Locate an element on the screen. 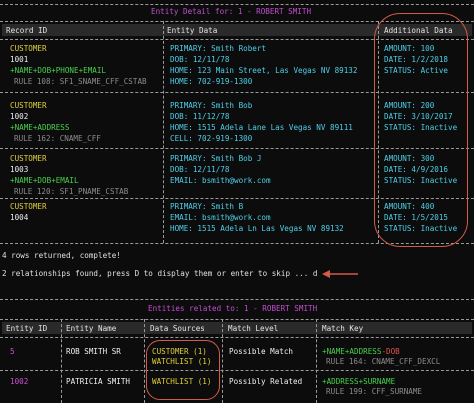  record-rule: RULE 108: SF1_SNAME_CFF_CSTAB is located at coordinates (80, 81).